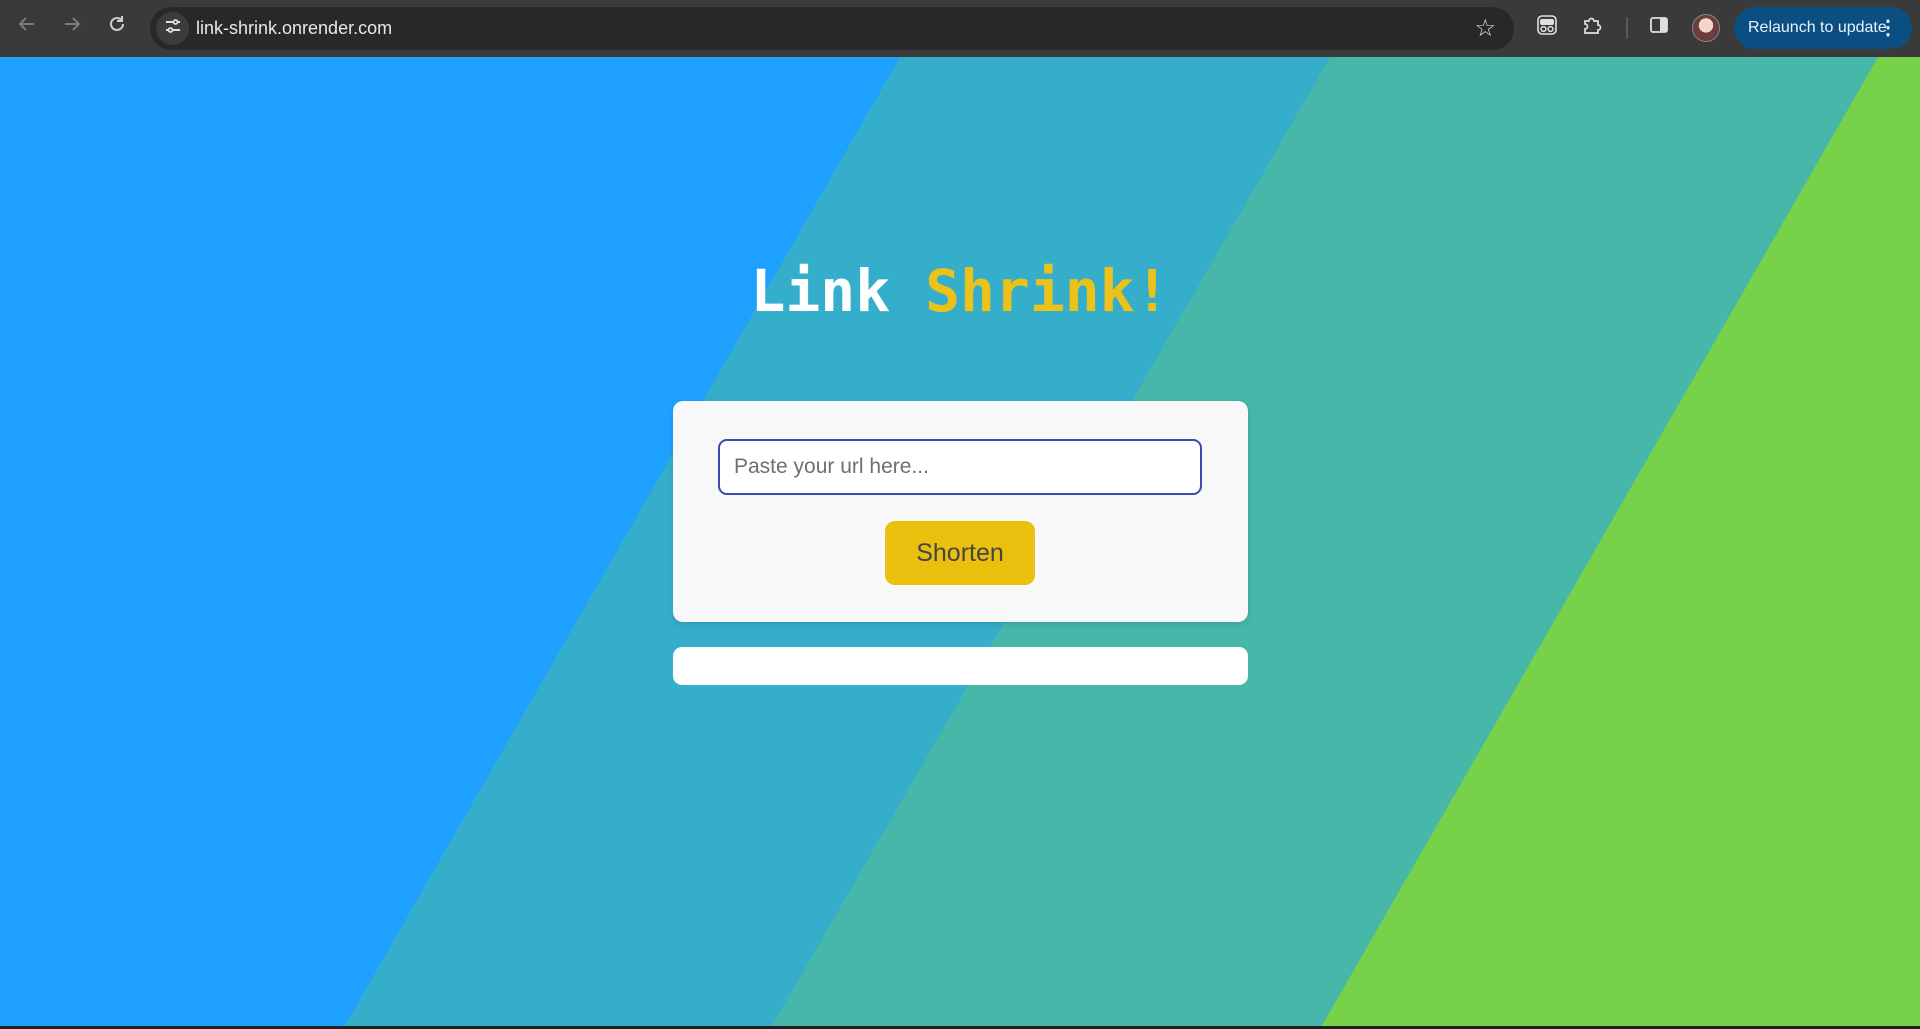 This screenshot has width=1920, height=1029. I want to click on side-panel-button, so click(1659, 27).